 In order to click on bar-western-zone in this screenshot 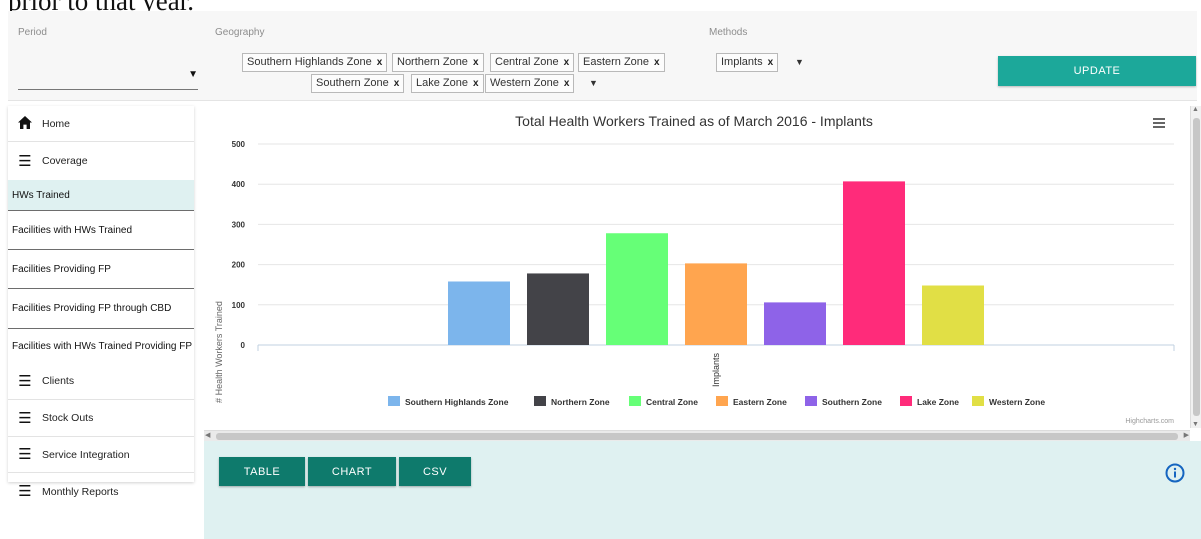, I will do `click(953, 315)`.